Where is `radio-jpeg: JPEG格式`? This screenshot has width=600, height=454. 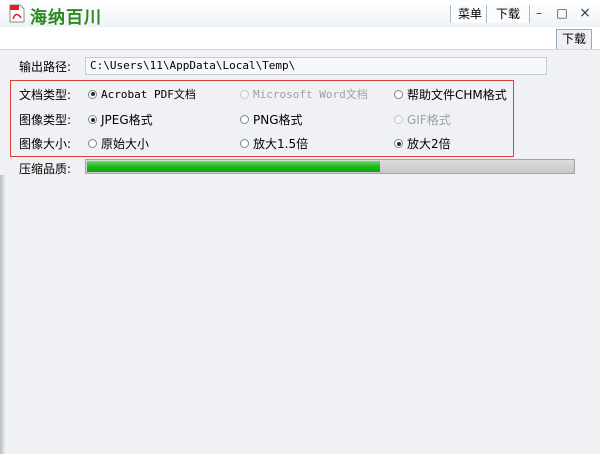 radio-jpeg: JPEG格式 is located at coordinates (120, 119).